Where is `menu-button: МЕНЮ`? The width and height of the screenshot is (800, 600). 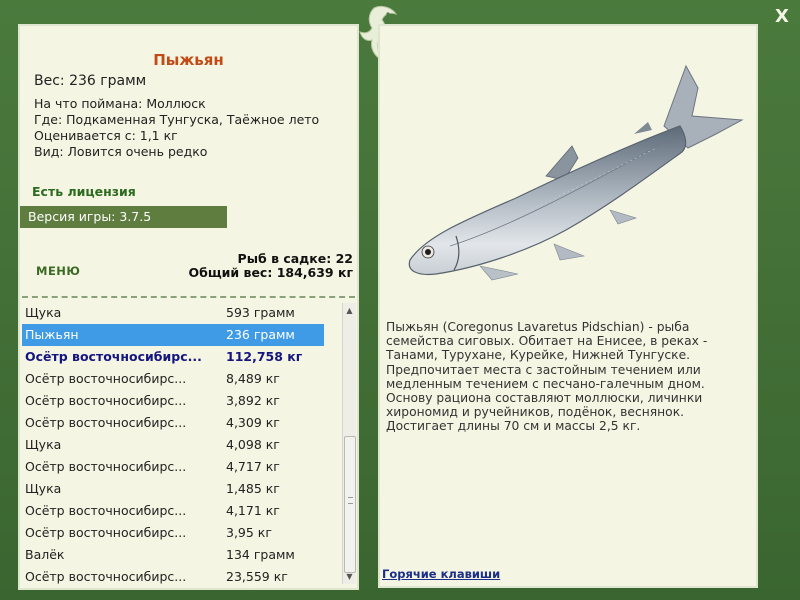
menu-button: МЕНЮ is located at coordinates (58, 271).